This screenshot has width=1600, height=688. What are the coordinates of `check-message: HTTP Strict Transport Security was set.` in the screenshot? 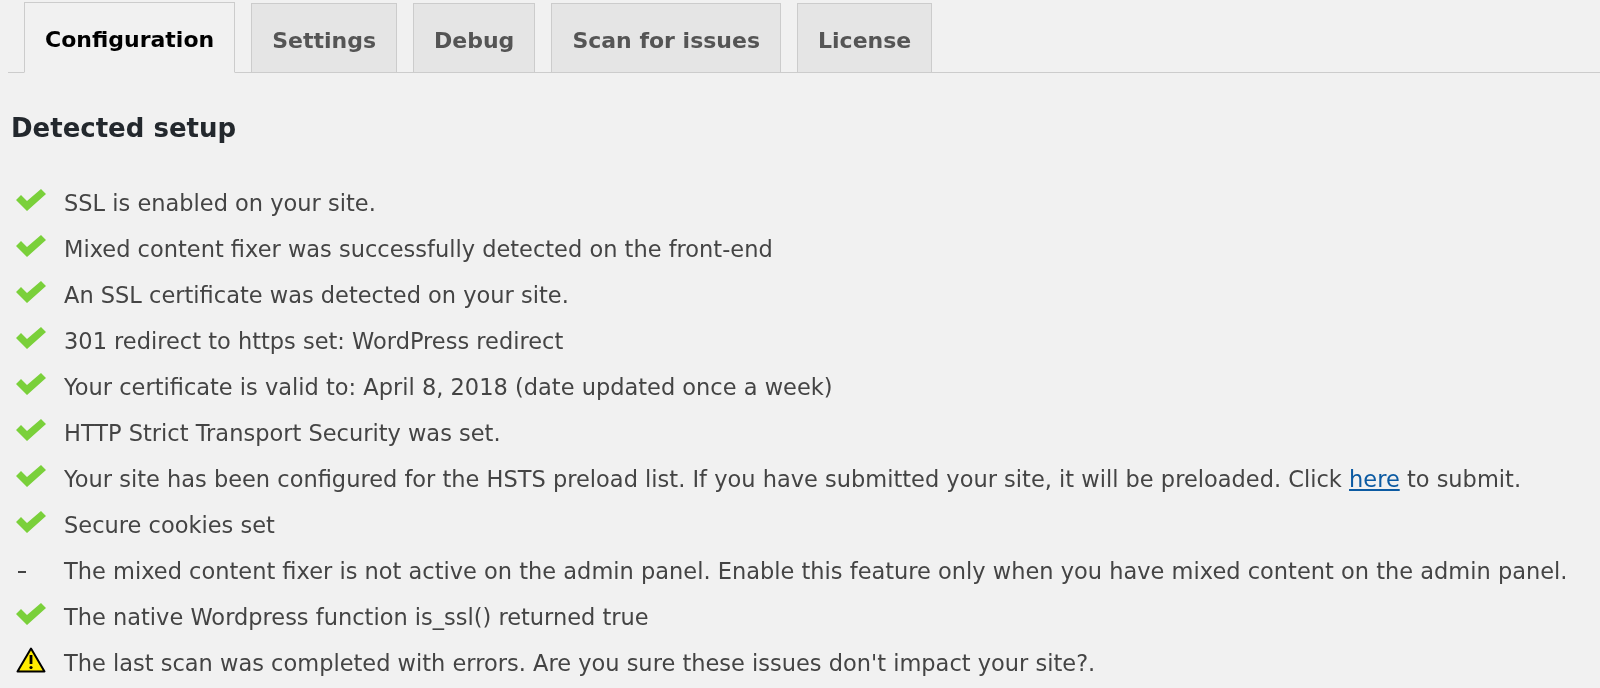 It's located at (282, 433).